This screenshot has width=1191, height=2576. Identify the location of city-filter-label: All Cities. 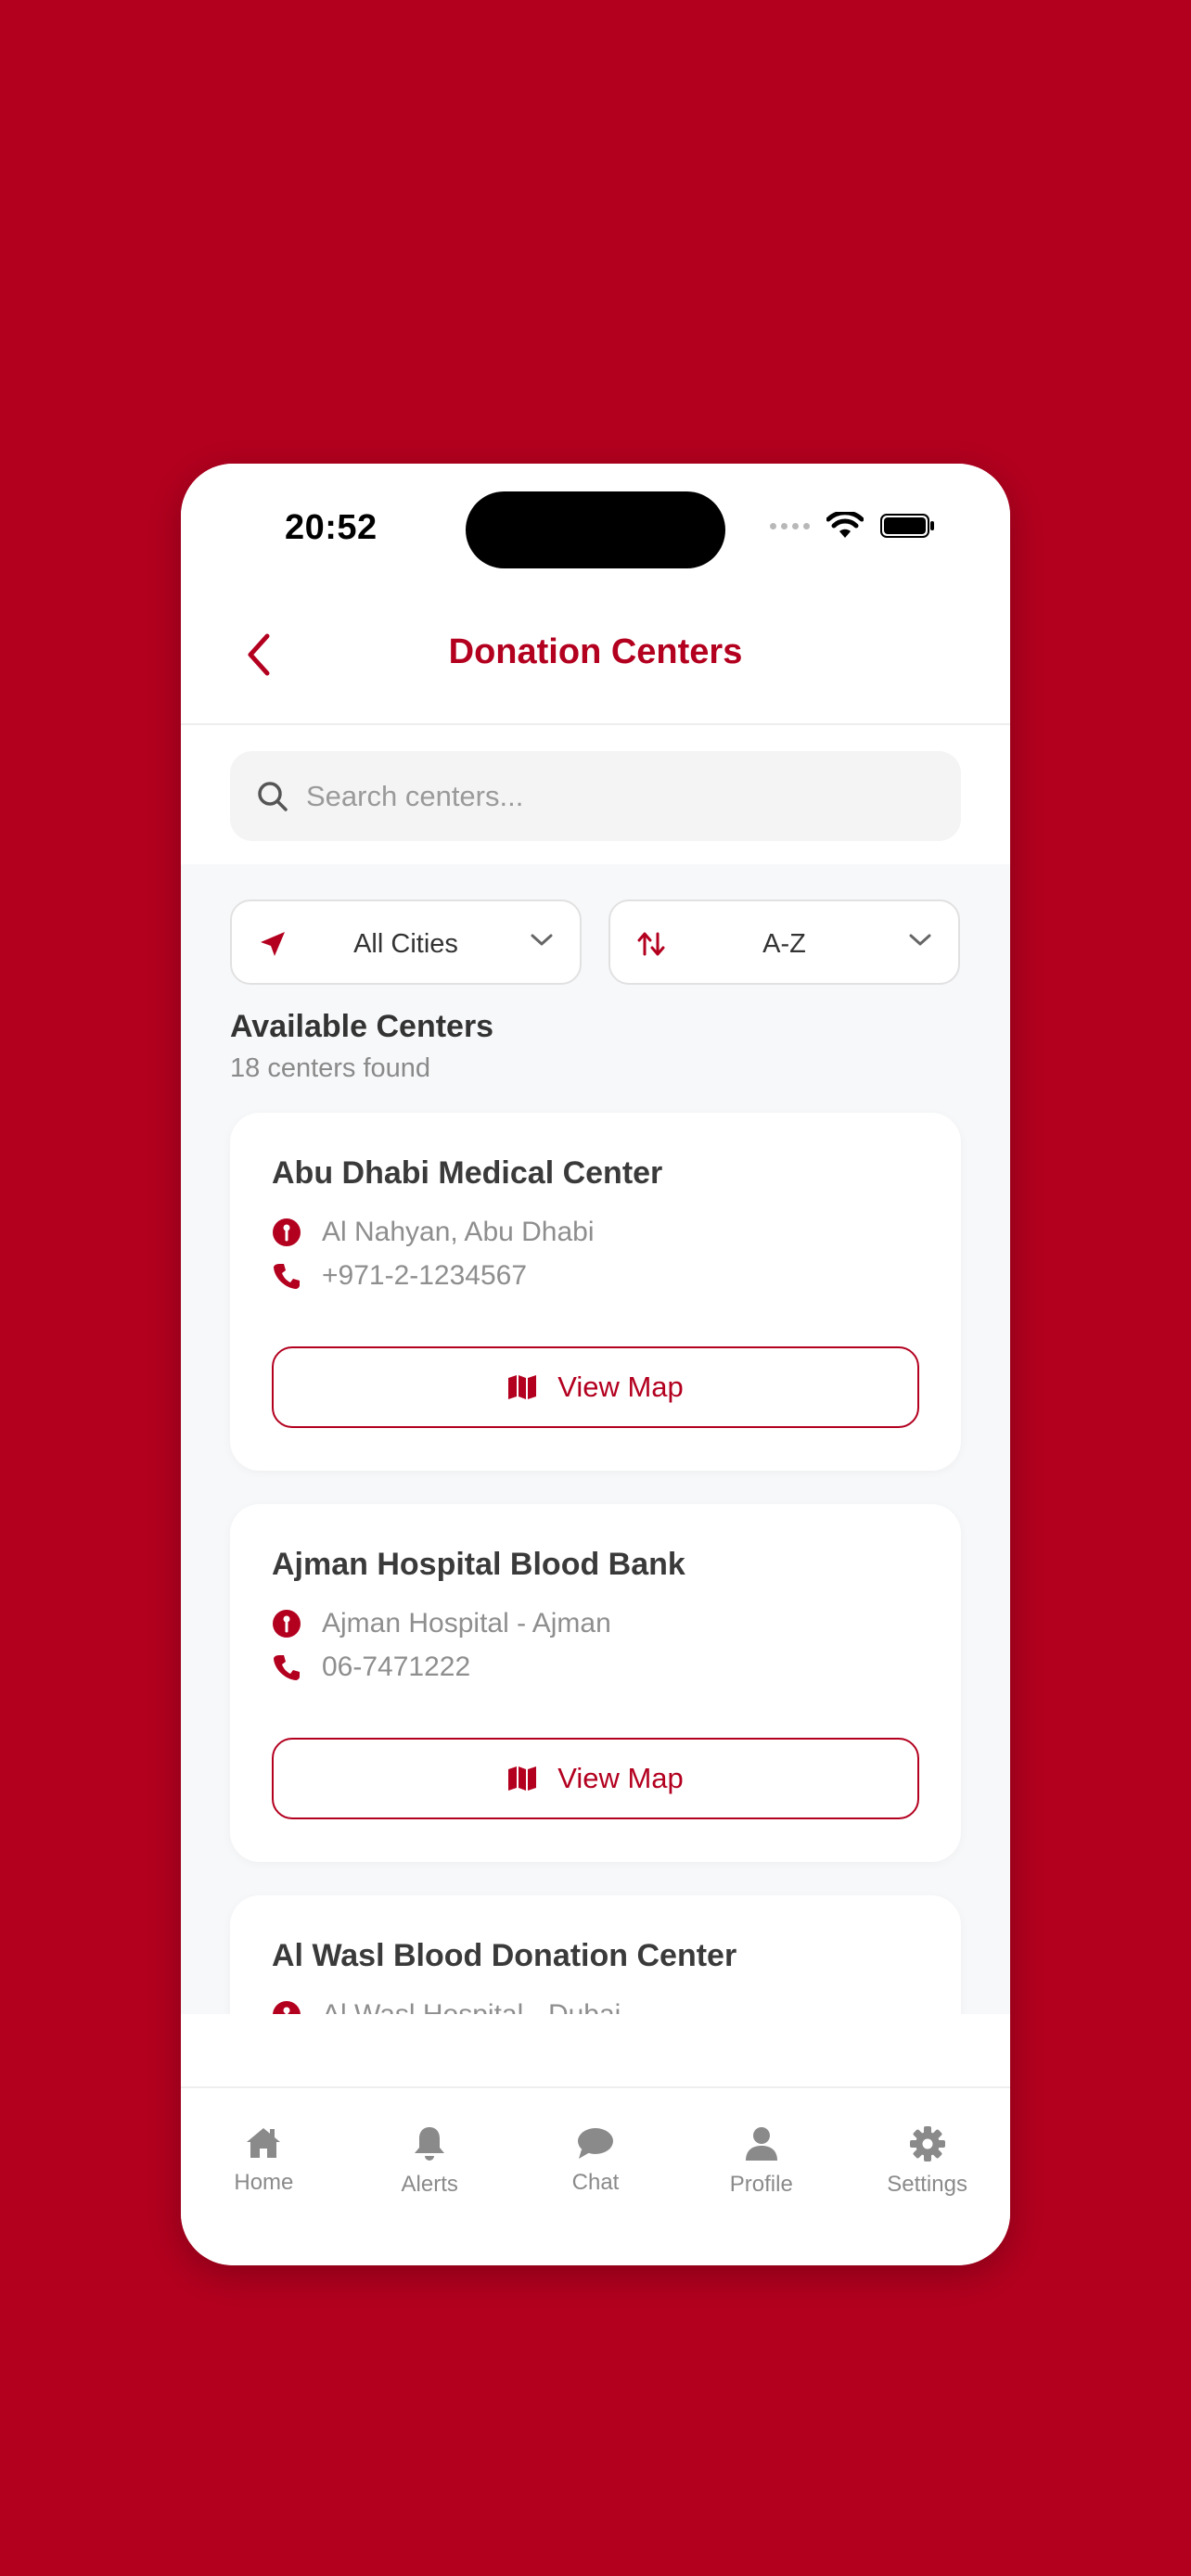
(405, 944).